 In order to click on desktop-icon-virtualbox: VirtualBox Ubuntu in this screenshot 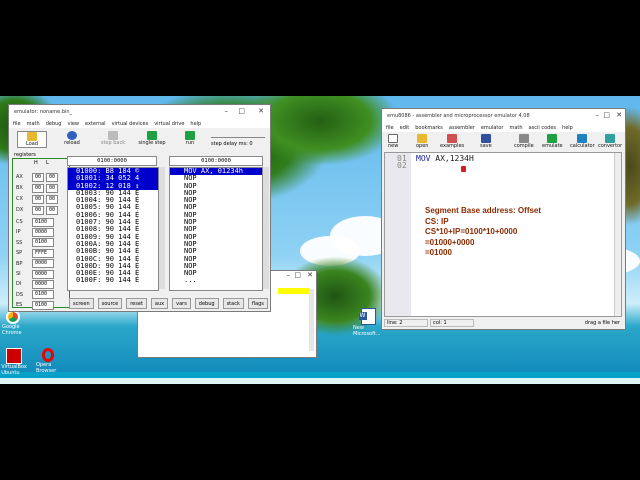, I will do `click(14, 362)`.